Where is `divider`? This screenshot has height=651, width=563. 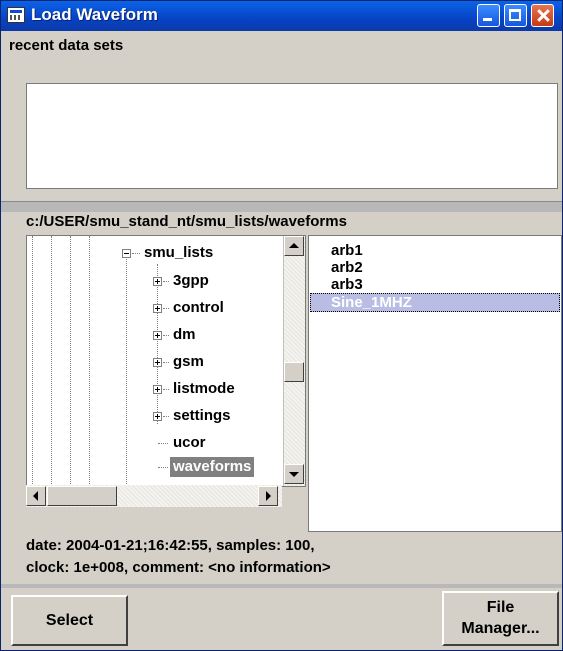
divider is located at coordinates (281, 586).